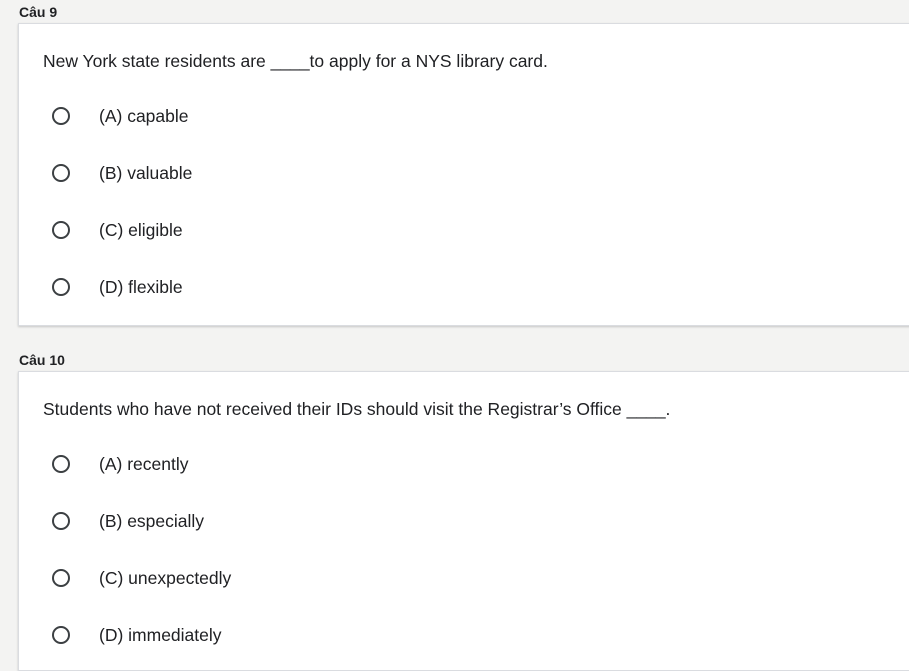 This screenshot has width=909, height=671. Describe the element at coordinates (152, 520) in the screenshot. I see `option-label: (B) especially` at that location.